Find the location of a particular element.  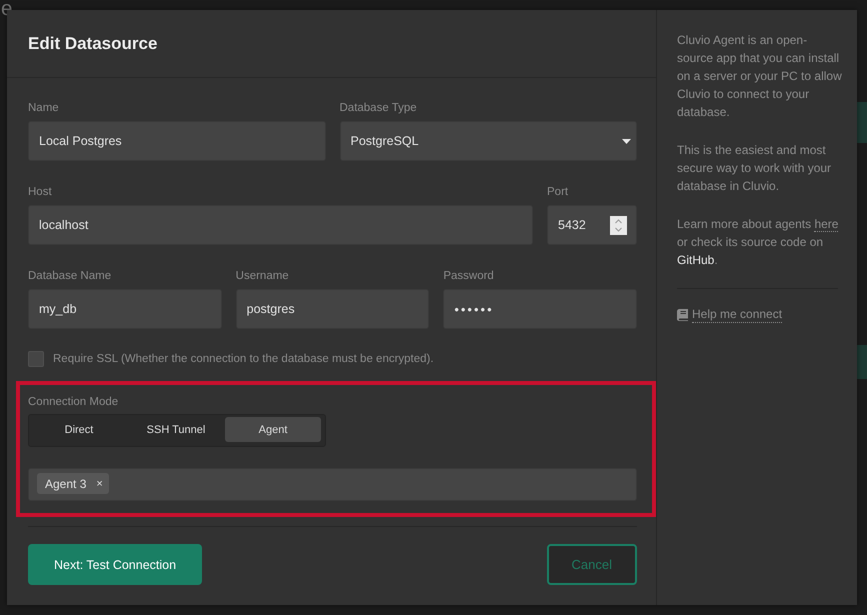

number-field: 5432 is located at coordinates (592, 225).